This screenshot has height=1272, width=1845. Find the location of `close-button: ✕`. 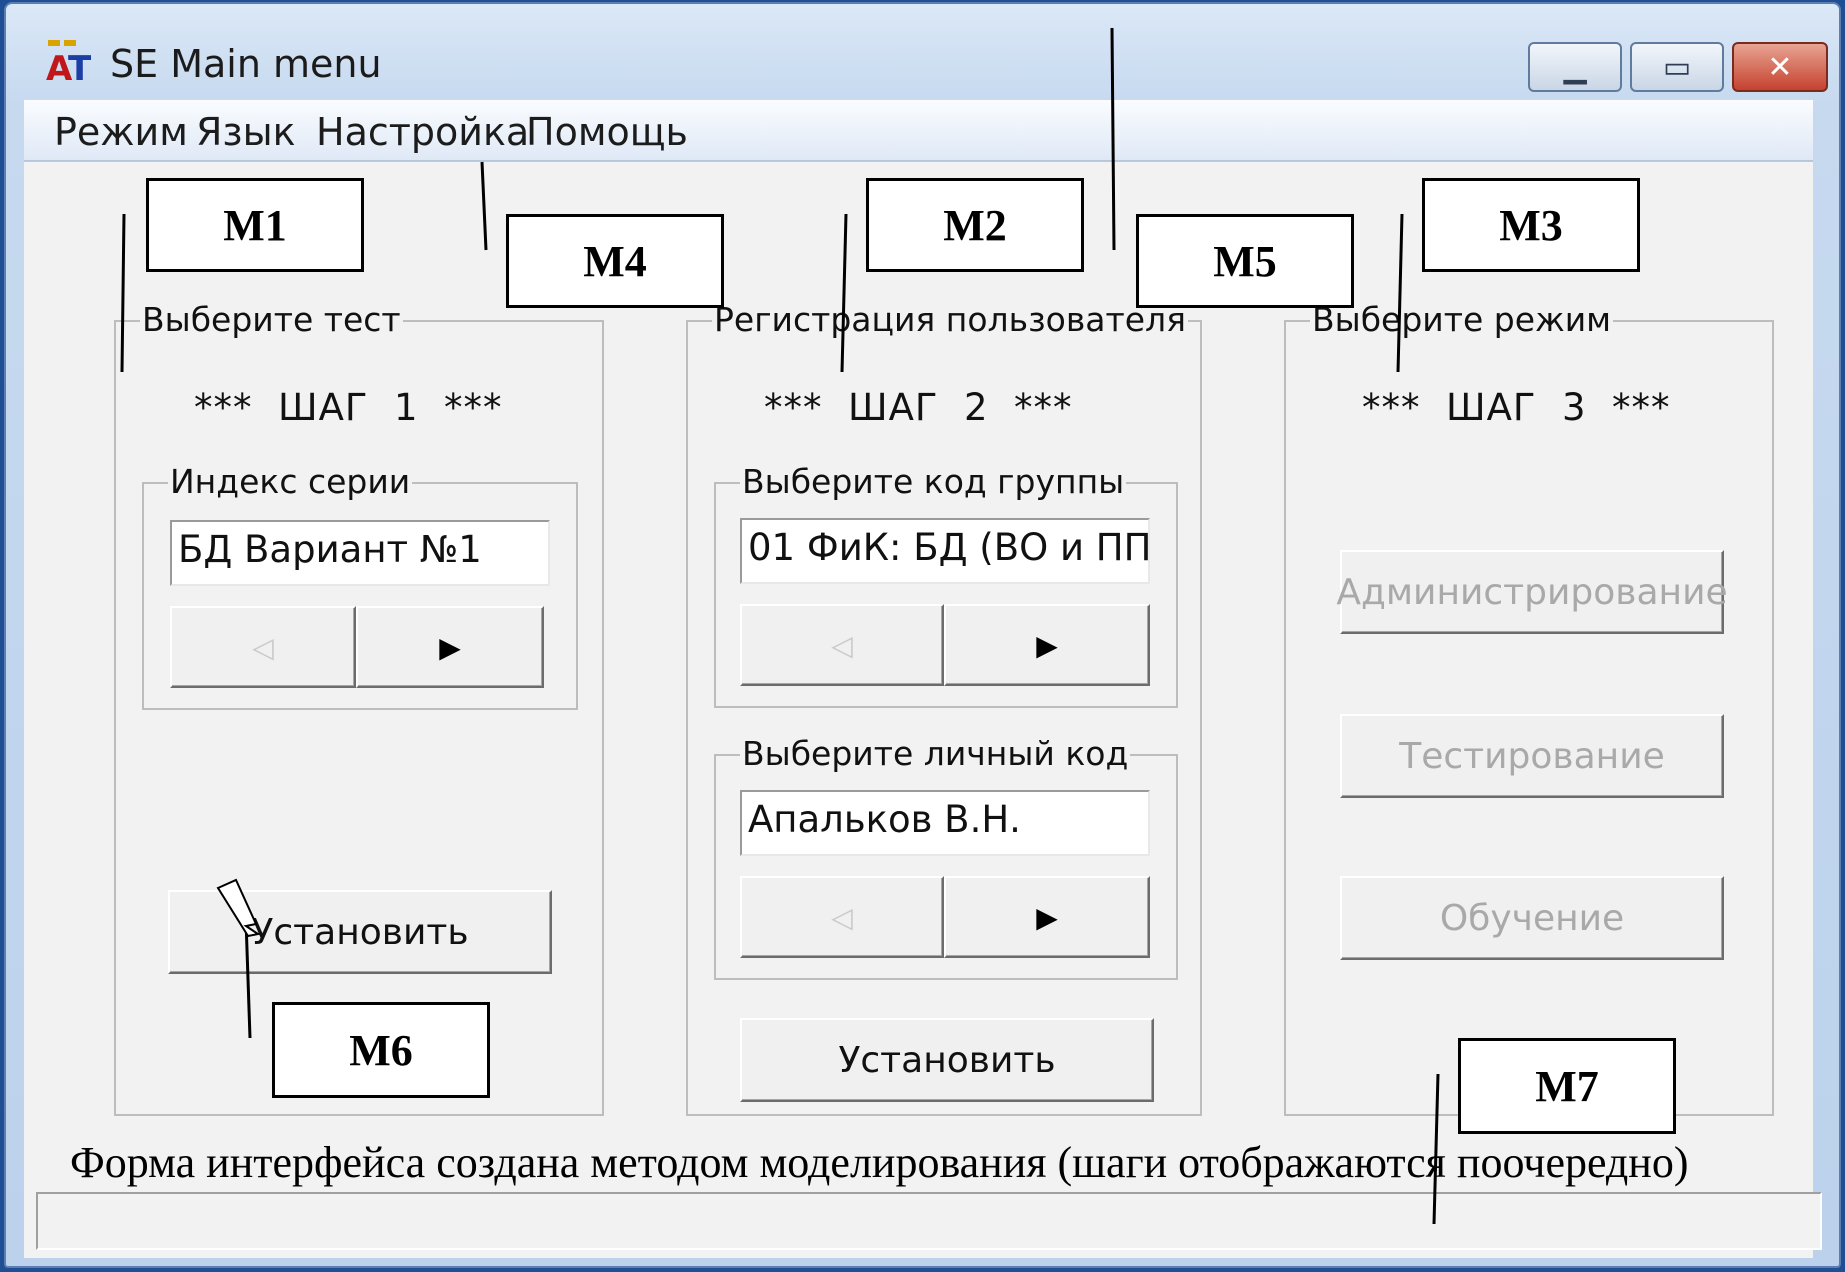

close-button: ✕ is located at coordinates (1780, 67).